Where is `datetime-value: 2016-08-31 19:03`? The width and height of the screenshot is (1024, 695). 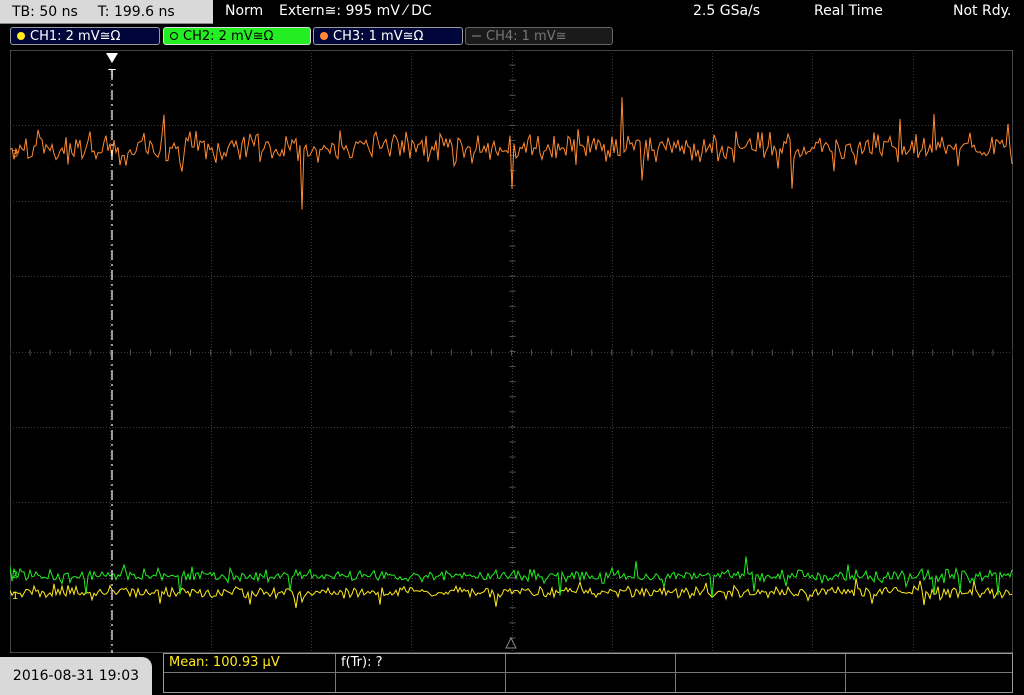
datetime-value: 2016-08-31 19:03 is located at coordinates (76, 676).